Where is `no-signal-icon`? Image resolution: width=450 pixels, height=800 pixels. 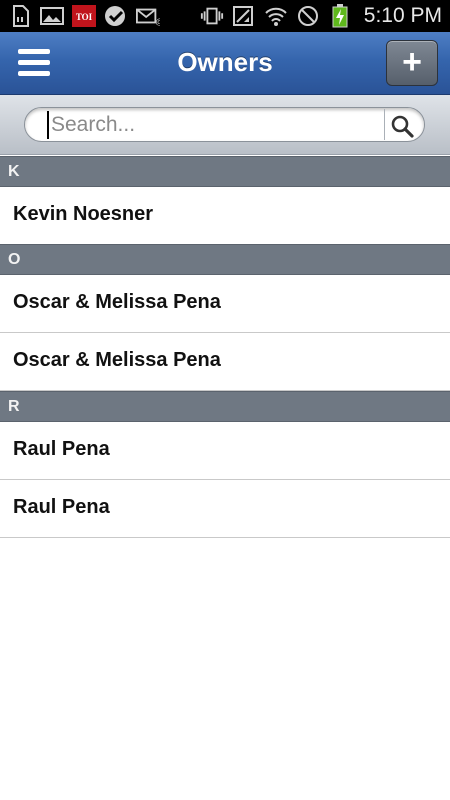
no-signal-icon is located at coordinates (244, 16).